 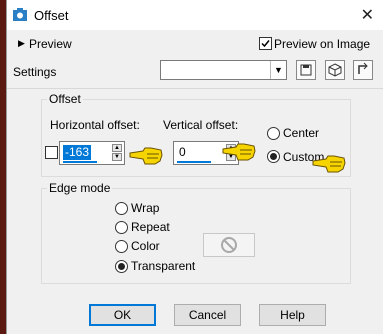 I want to click on wrap-label: Wrap, so click(x=145, y=208).